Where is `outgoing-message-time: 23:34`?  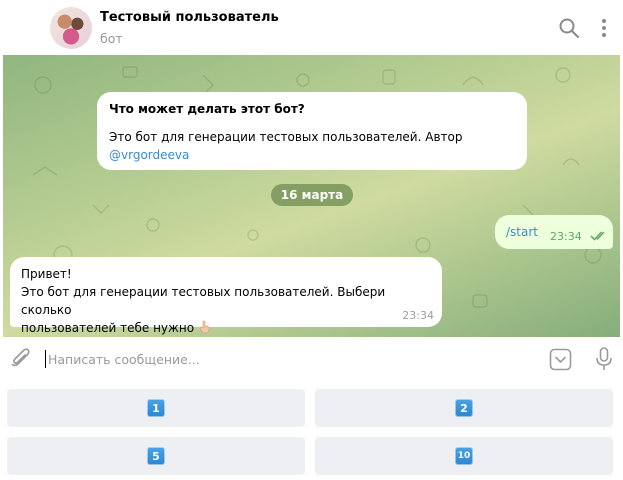 outgoing-message-time: 23:34 is located at coordinates (566, 236).